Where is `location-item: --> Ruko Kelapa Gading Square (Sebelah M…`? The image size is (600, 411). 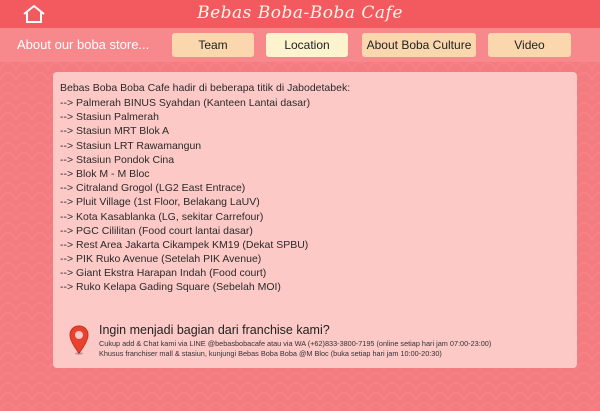
location-item: --> Ruko Kelapa Gading Square (Sebelah M… is located at coordinates (170, 287).